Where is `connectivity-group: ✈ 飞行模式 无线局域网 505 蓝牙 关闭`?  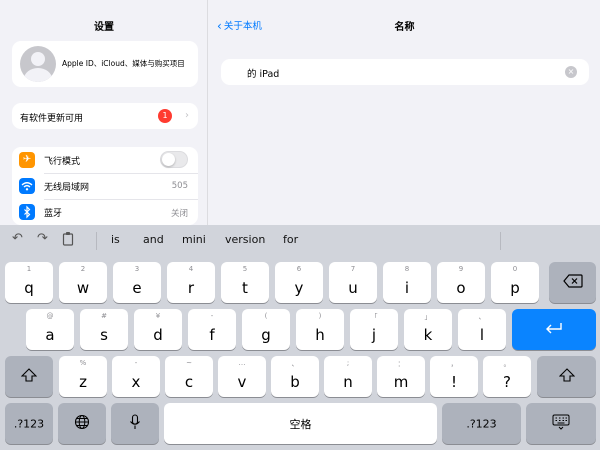 connectivity-group: ✈ 飞行模式 无线局域网 505 蓝牙 关闭 is located at coordinates (105, 186).